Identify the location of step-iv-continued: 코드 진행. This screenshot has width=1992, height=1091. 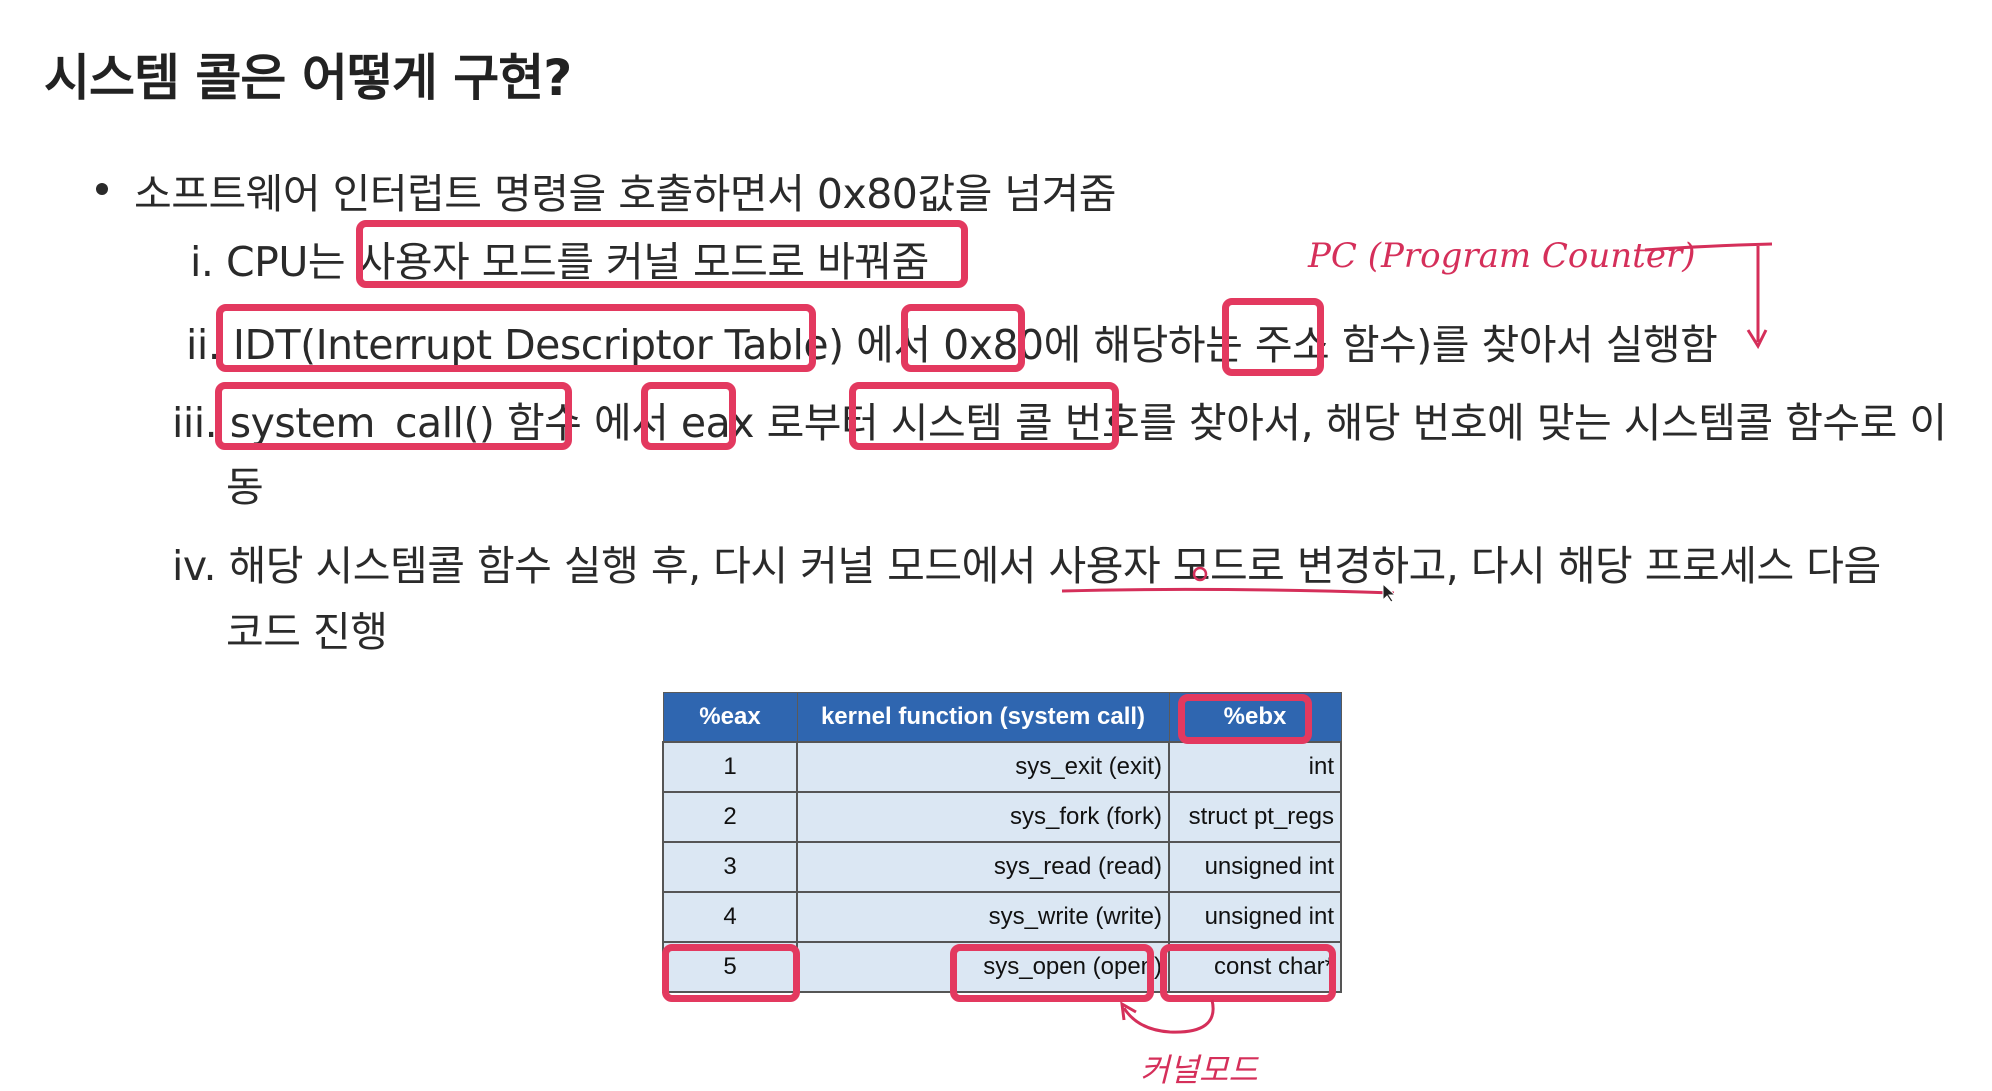
(307, 632).